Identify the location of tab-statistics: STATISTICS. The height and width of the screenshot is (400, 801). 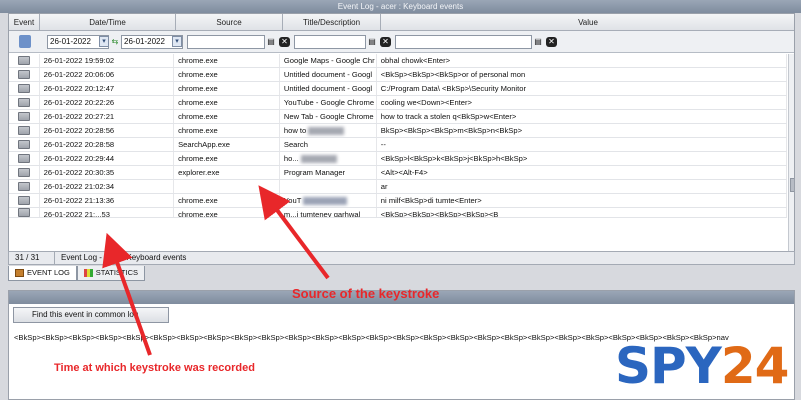
(111, 273).